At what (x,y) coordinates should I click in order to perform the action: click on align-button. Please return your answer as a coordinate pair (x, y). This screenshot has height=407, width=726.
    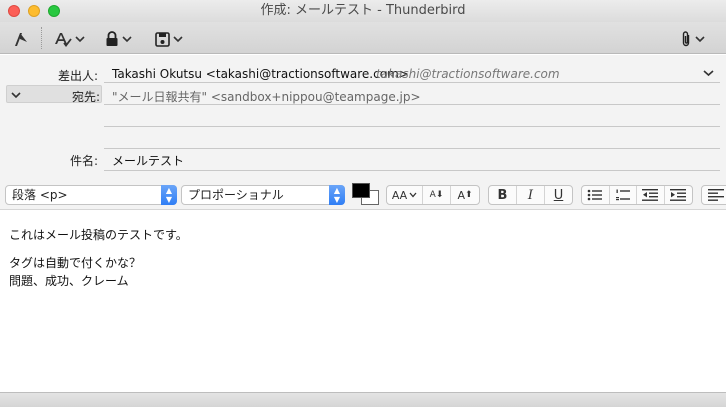
    Looking at the image, I should click on (714, 195).